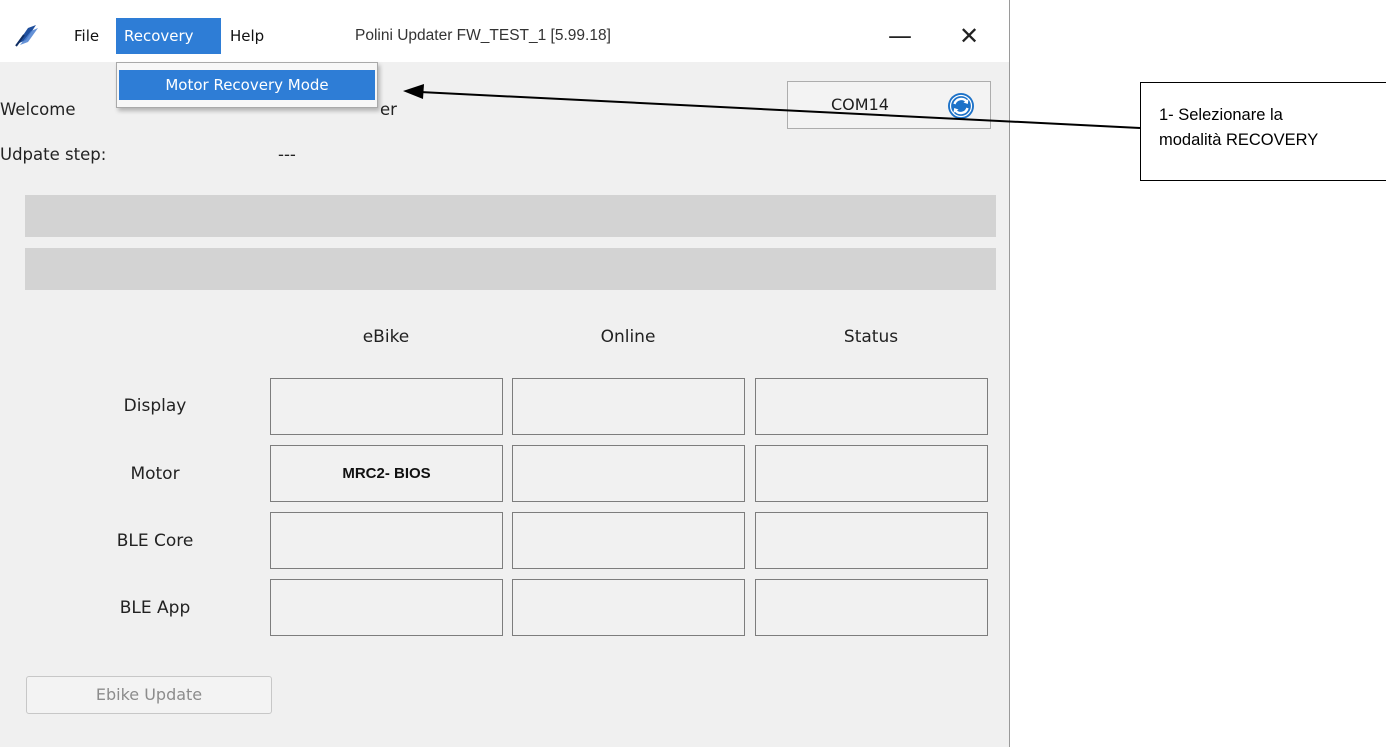 Image resolution: width=1386 pixels, height=747 pixels. I want to click on annotation-callout: 1- Selezionare la modalità RECOVERY, so click(1263, 131).